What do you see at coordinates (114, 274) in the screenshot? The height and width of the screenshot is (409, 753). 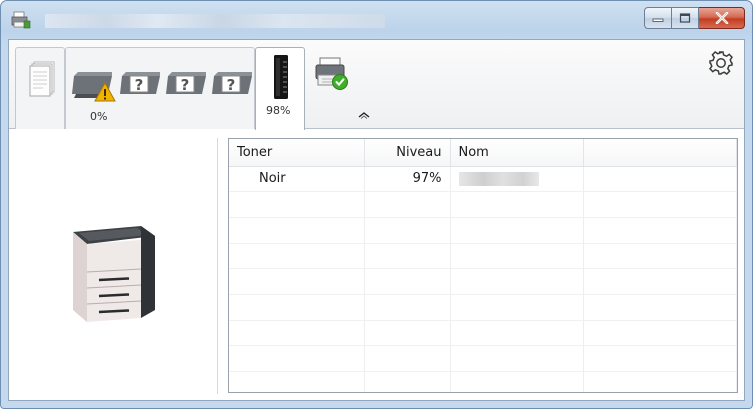 I see `printer-image` at bounding box center [114, 274].